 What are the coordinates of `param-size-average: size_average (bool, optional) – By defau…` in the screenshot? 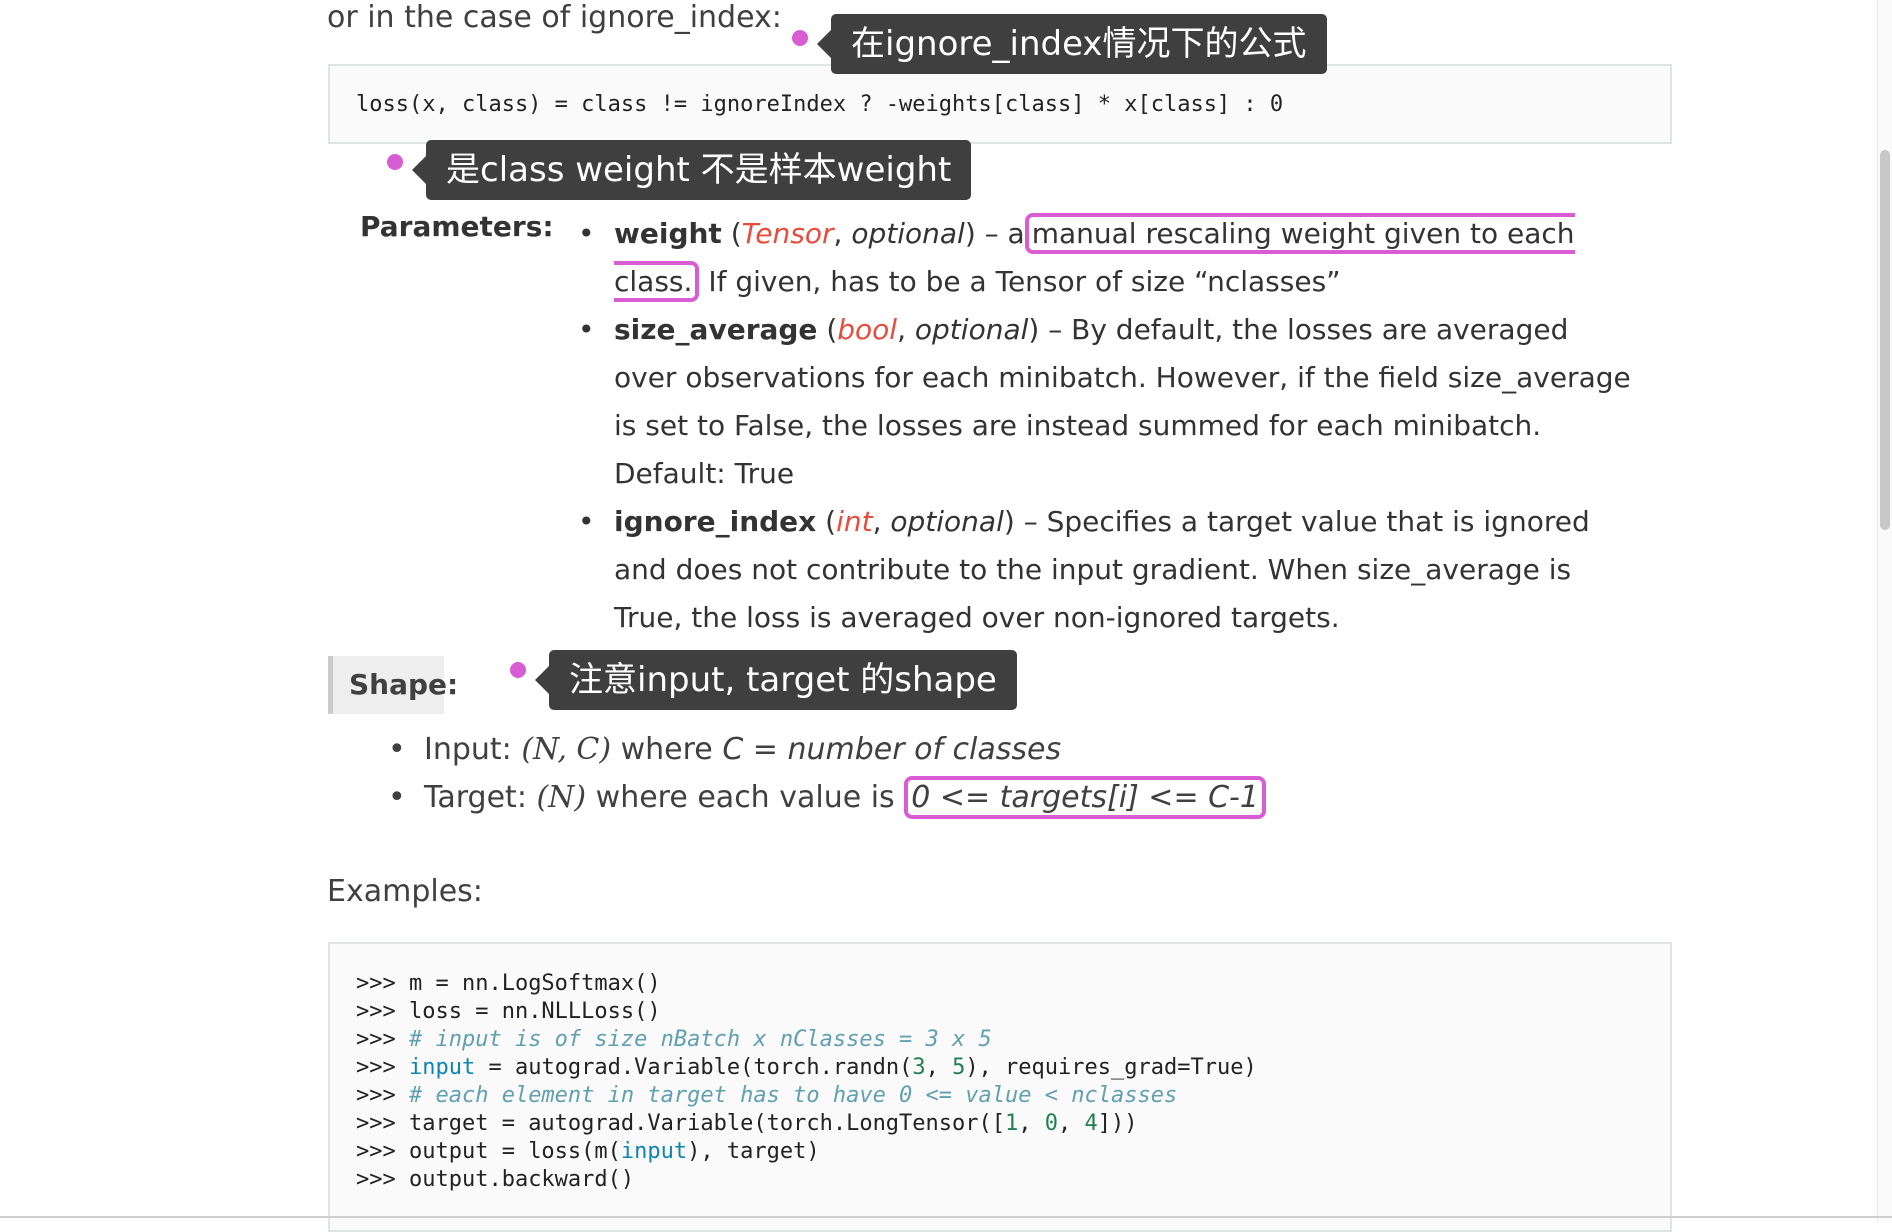 It's located at (1108, 402).